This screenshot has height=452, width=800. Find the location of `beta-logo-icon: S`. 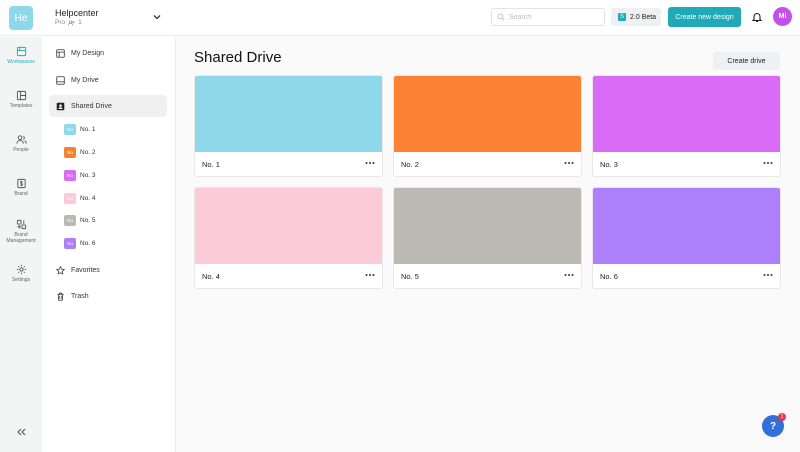

beta-logo-icon: S is located at coordinates (622, 17).